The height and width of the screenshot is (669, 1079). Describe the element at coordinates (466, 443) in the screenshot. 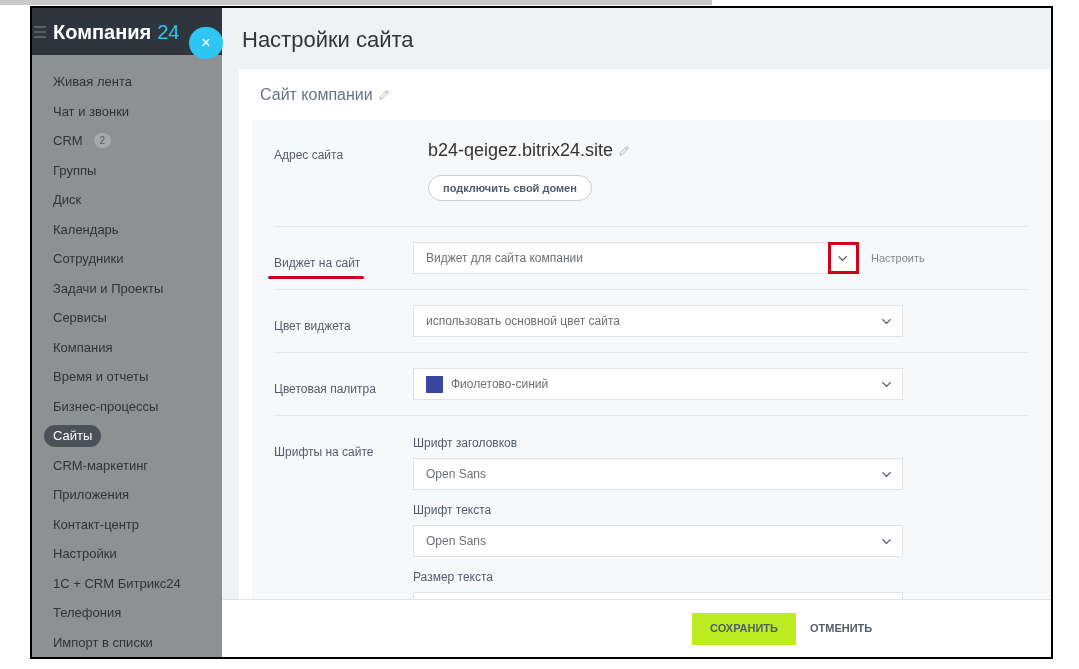

I see `field-label: Шрифт заголовков` at that location.